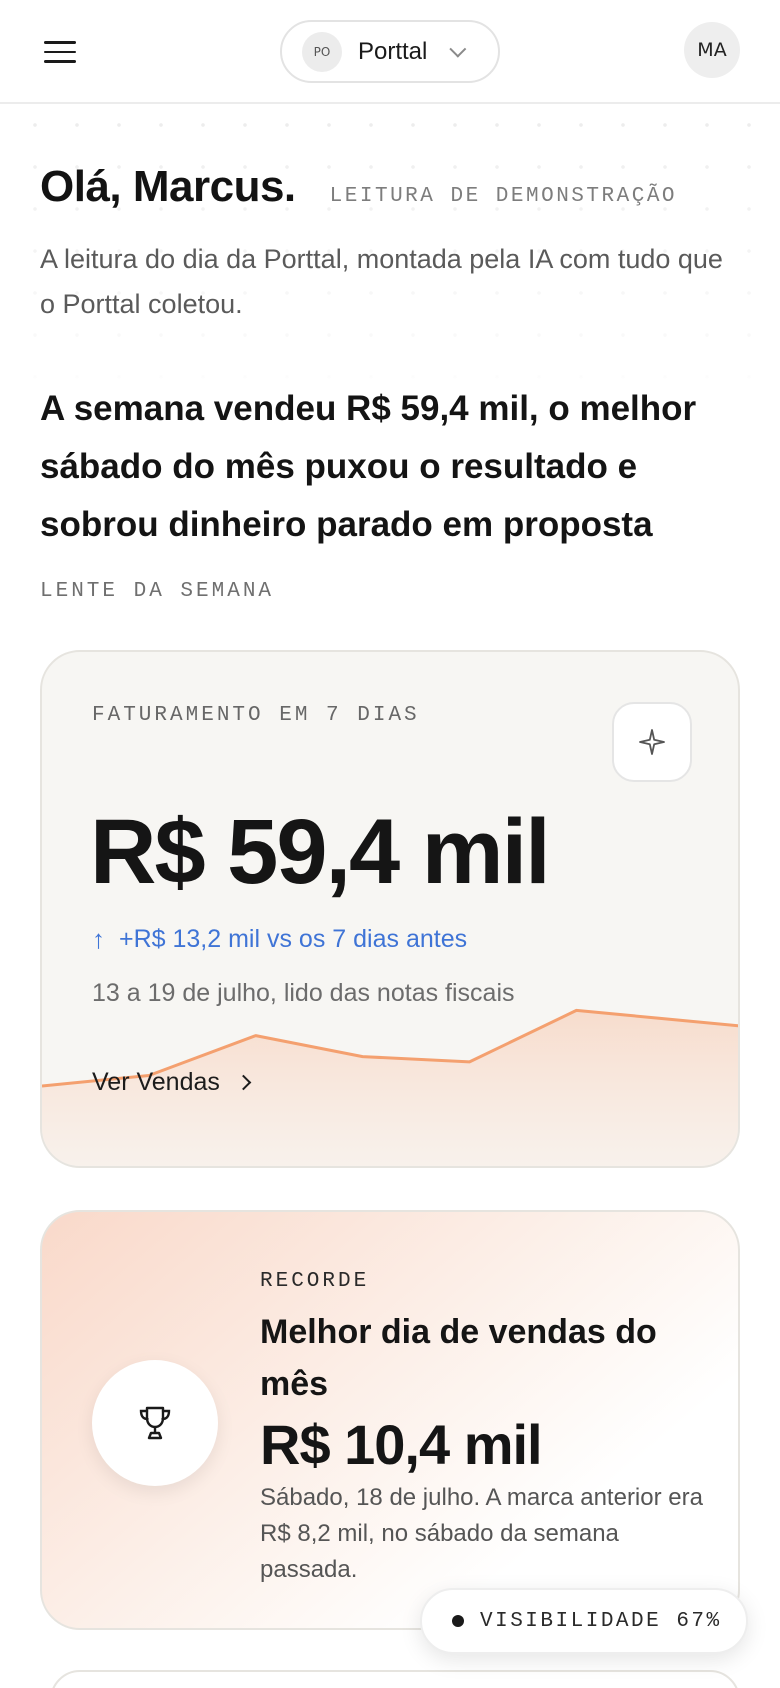 The height and width of the screenshot is (1688, 780). I want to click on greeting-row: Olá, Marcus. LEITURA DE DEMONSTRAÇÃO, so click(358, 187).